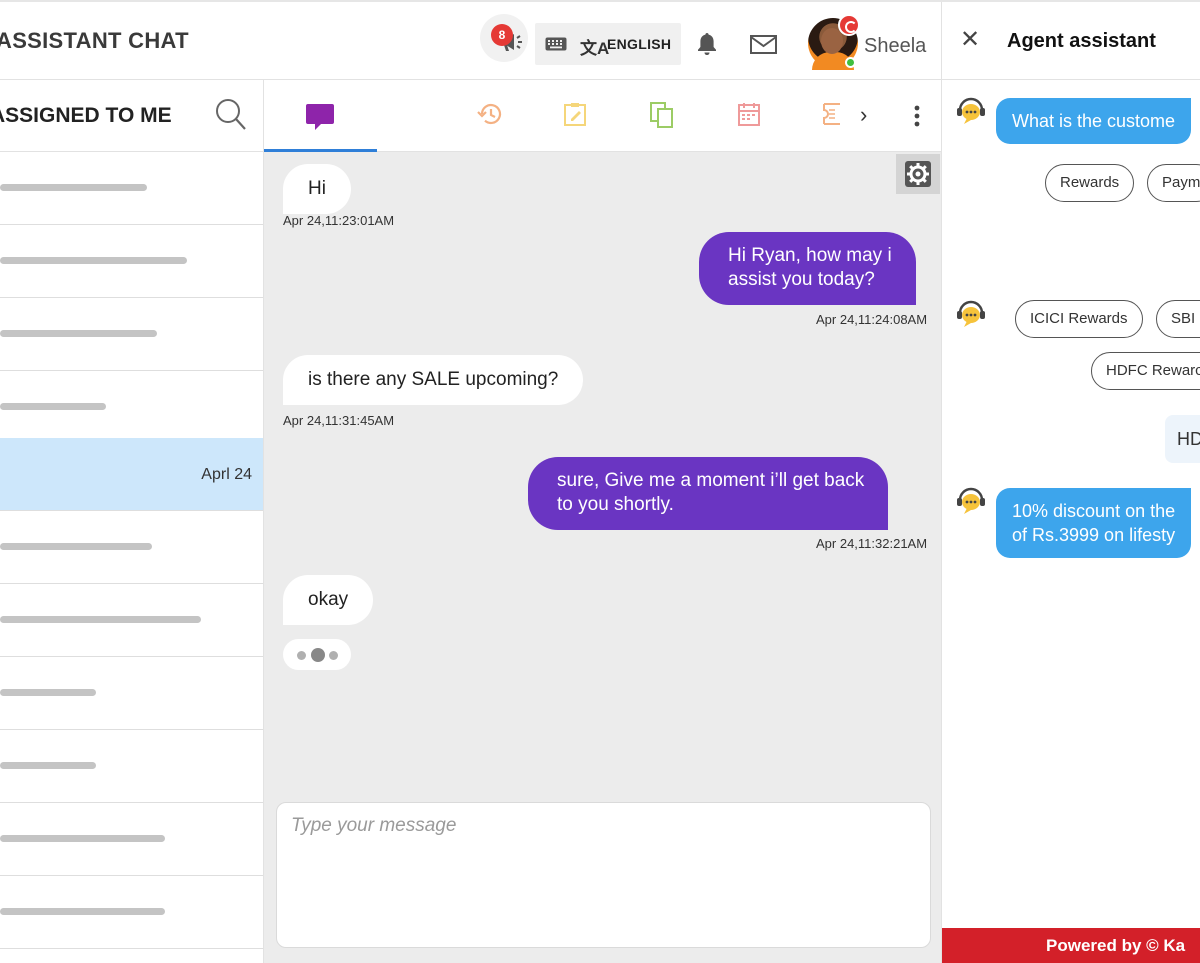 Image resolution: width=1200 pixels, height=963 pixels. Describe the element at coordinates (872, 543) in the screenshot. I see `message-timestamp: Apr 24,11:32:21AM` at that location.